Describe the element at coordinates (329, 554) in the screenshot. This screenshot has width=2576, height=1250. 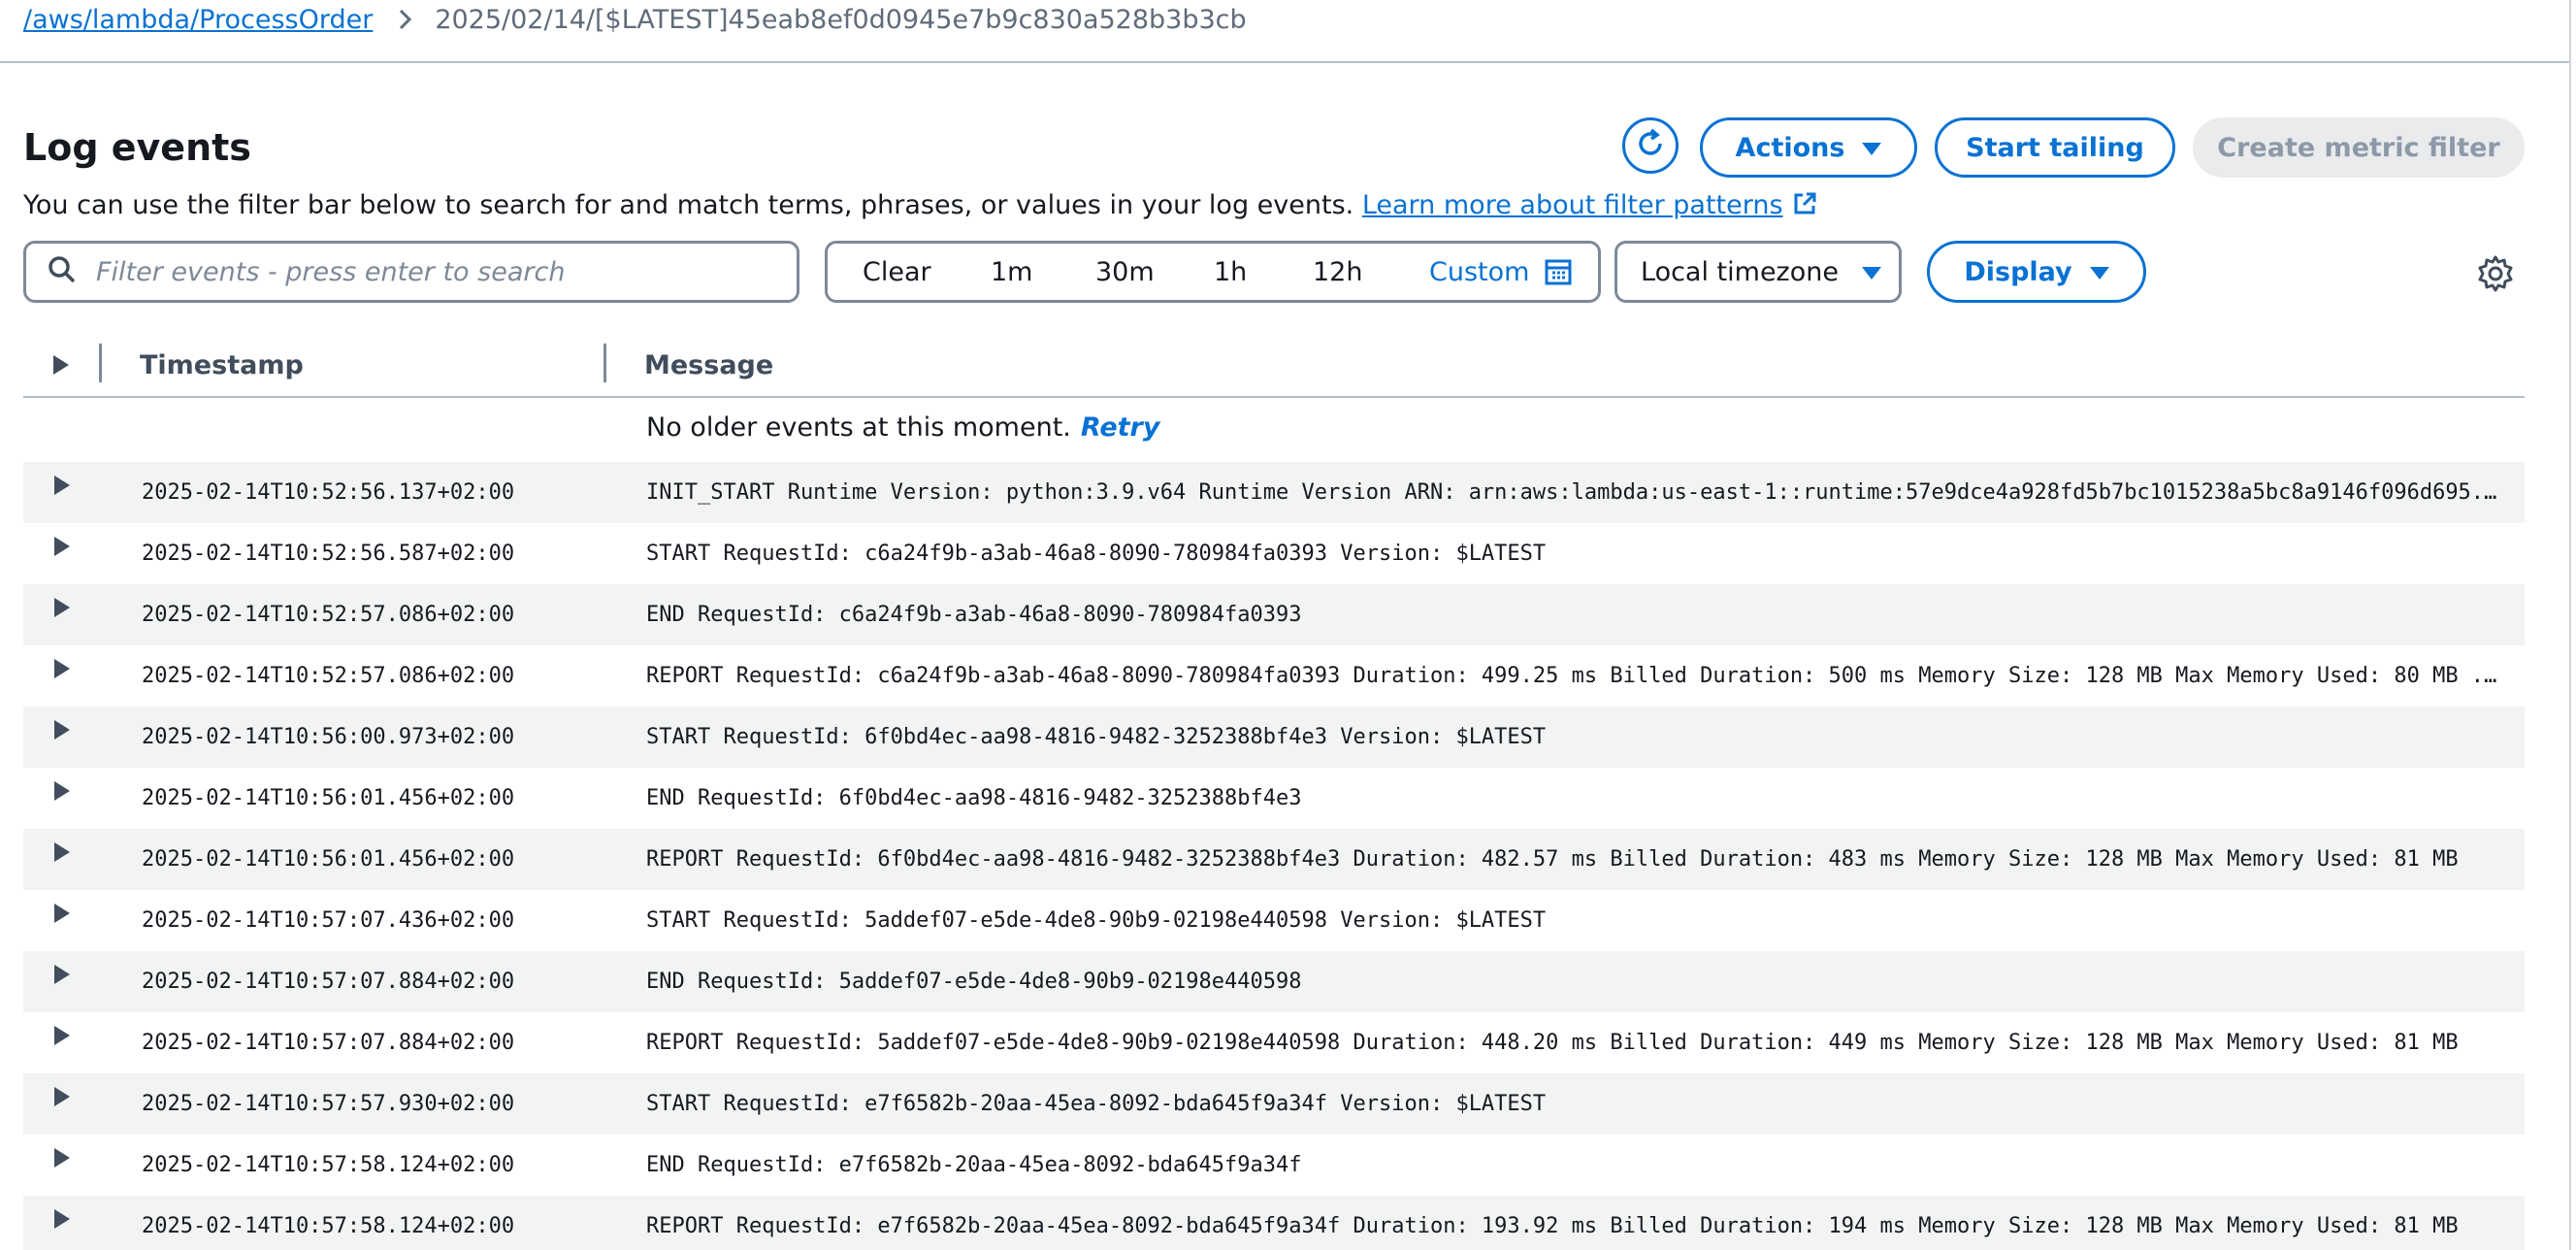
I see `log-event-timestamp: 2025-02-14T10:52:56.587+02:00` at that location.